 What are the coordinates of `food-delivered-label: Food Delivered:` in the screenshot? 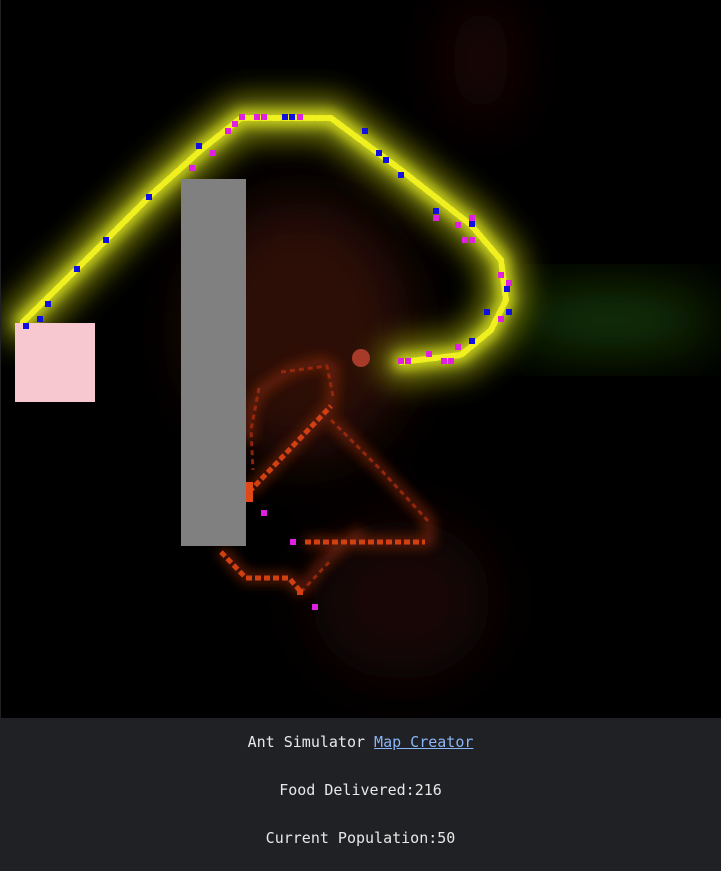 It's located at (347, 790).